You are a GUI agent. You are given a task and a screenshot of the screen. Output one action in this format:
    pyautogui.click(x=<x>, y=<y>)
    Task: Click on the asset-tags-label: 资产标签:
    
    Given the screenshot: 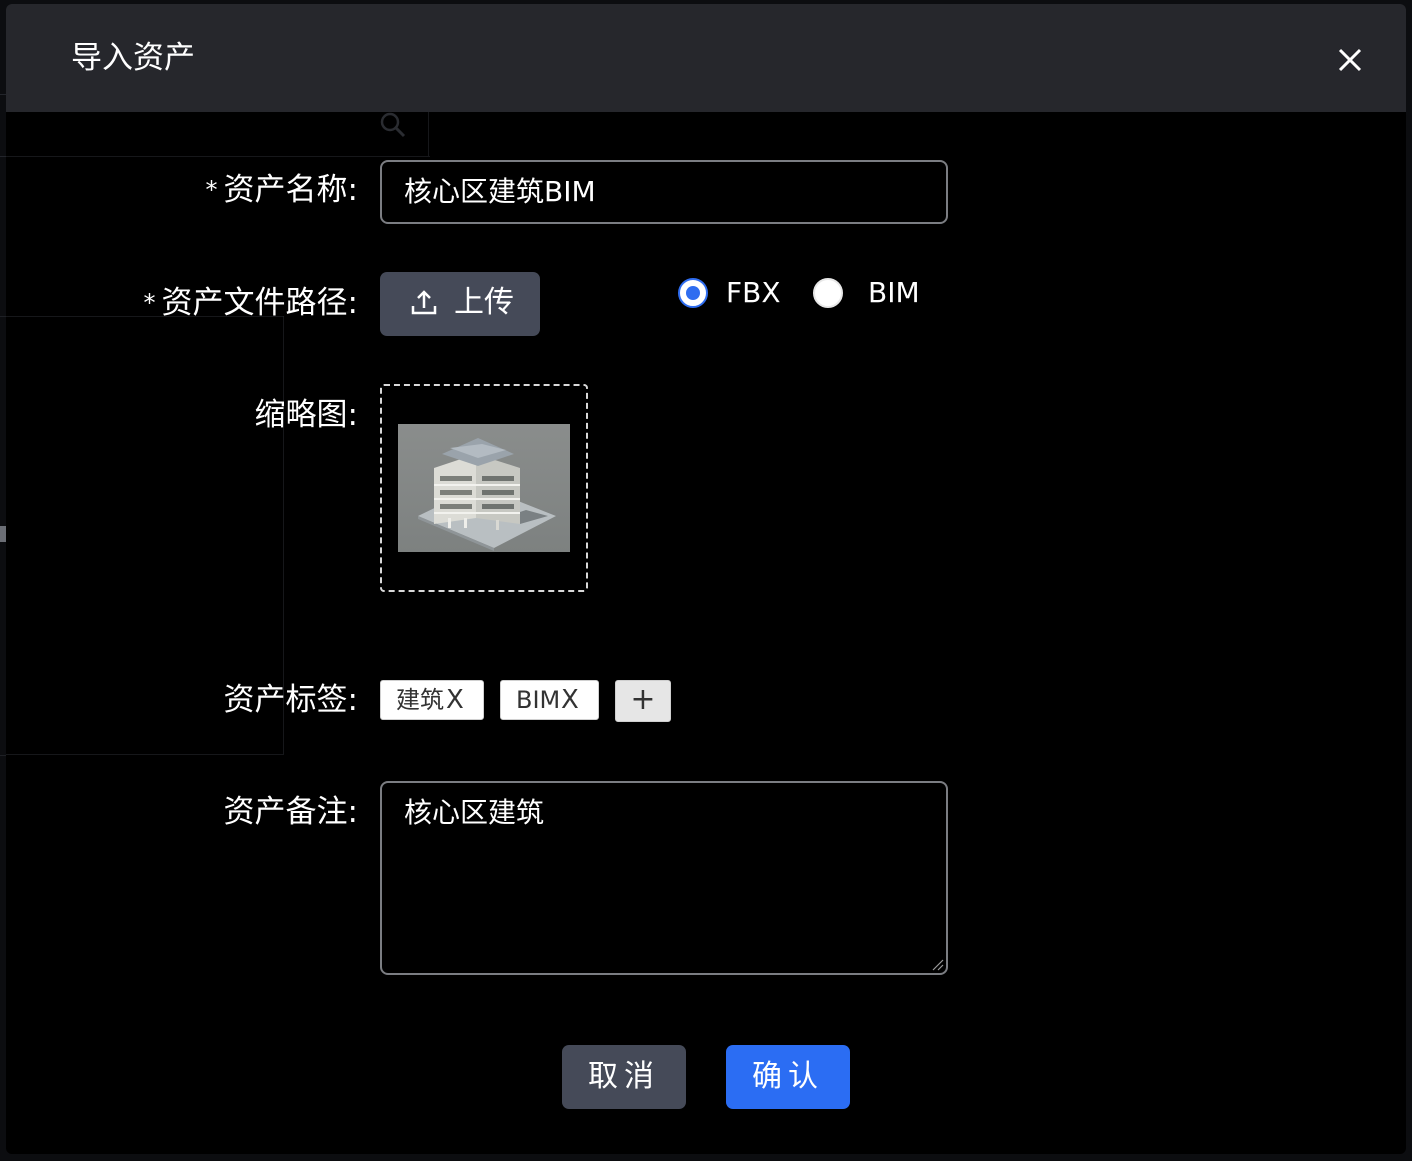 What is the action you would take?
    pyautogui.click(x=290, y=700)
    